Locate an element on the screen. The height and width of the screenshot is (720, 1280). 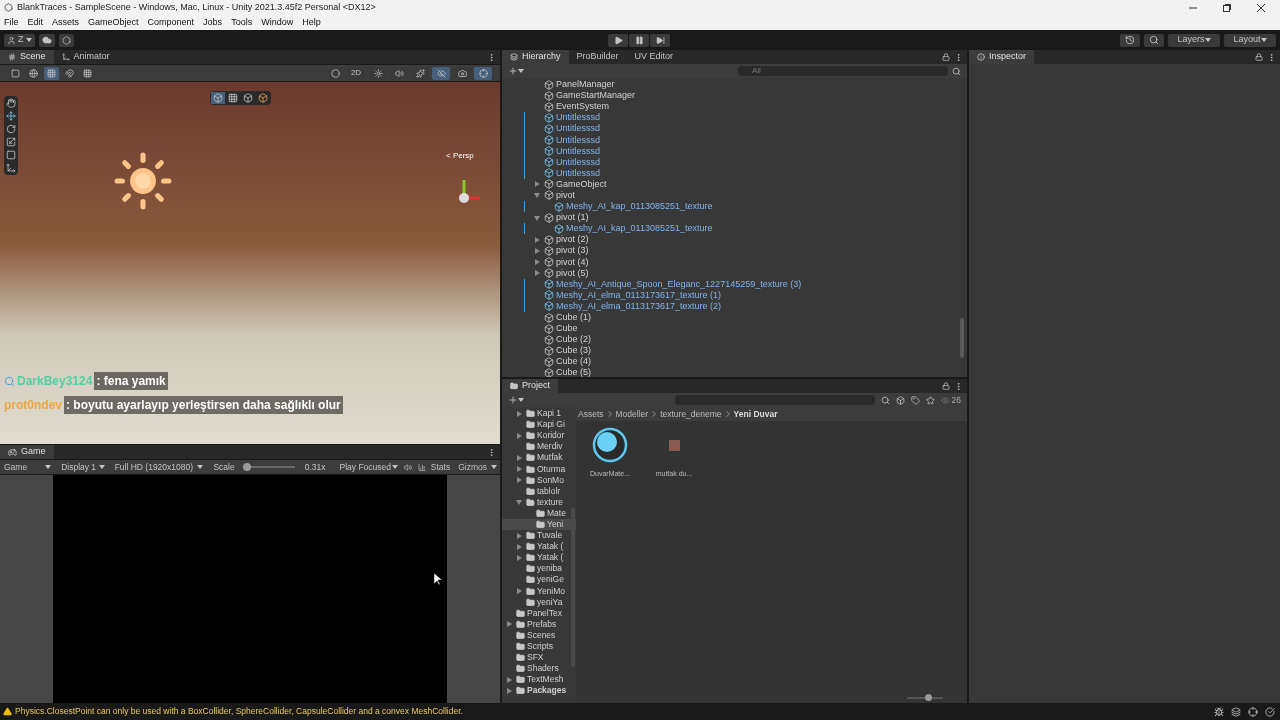
slider-thumb is located at coordinates (247, 467).